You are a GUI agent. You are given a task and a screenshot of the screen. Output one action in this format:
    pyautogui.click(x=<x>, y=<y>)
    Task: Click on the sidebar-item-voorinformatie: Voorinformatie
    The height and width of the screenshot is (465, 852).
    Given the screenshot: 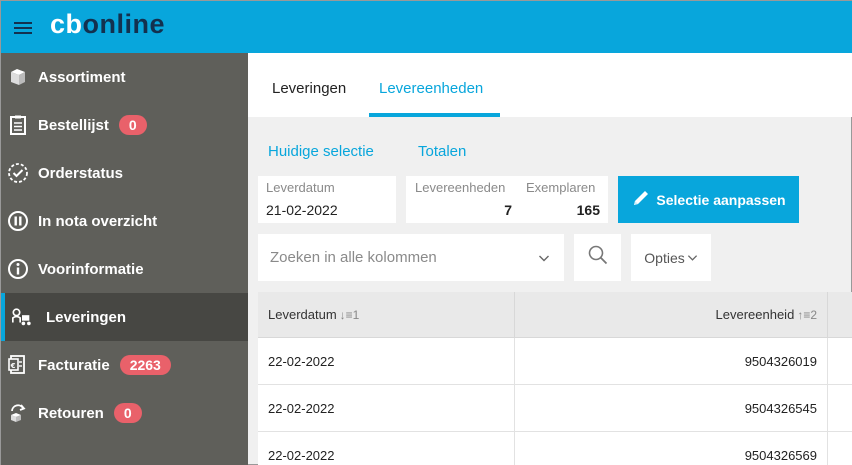 What is the action you would take?
    pyautogui.click(x=124, y=269)
    